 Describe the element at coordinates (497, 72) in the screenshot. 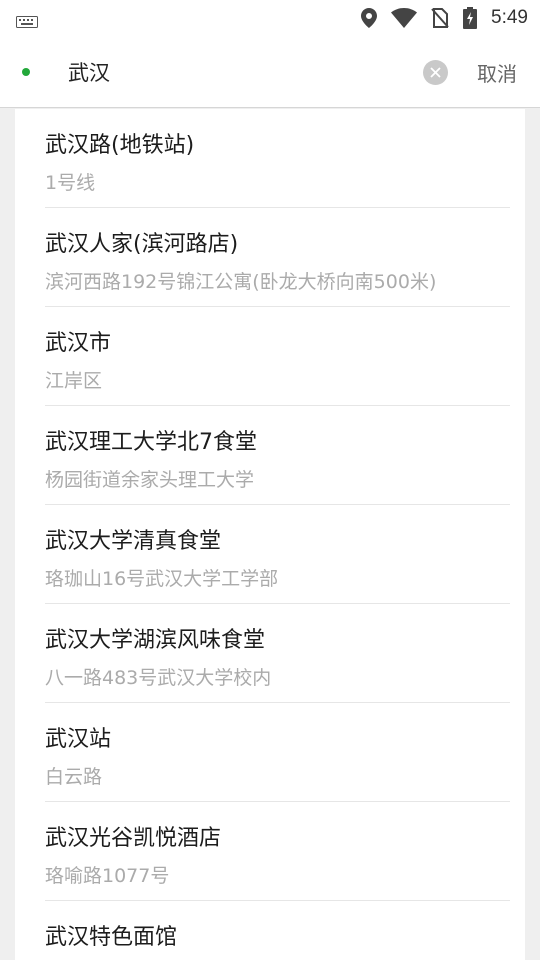

I see `cancel-button: 取消` at that location.